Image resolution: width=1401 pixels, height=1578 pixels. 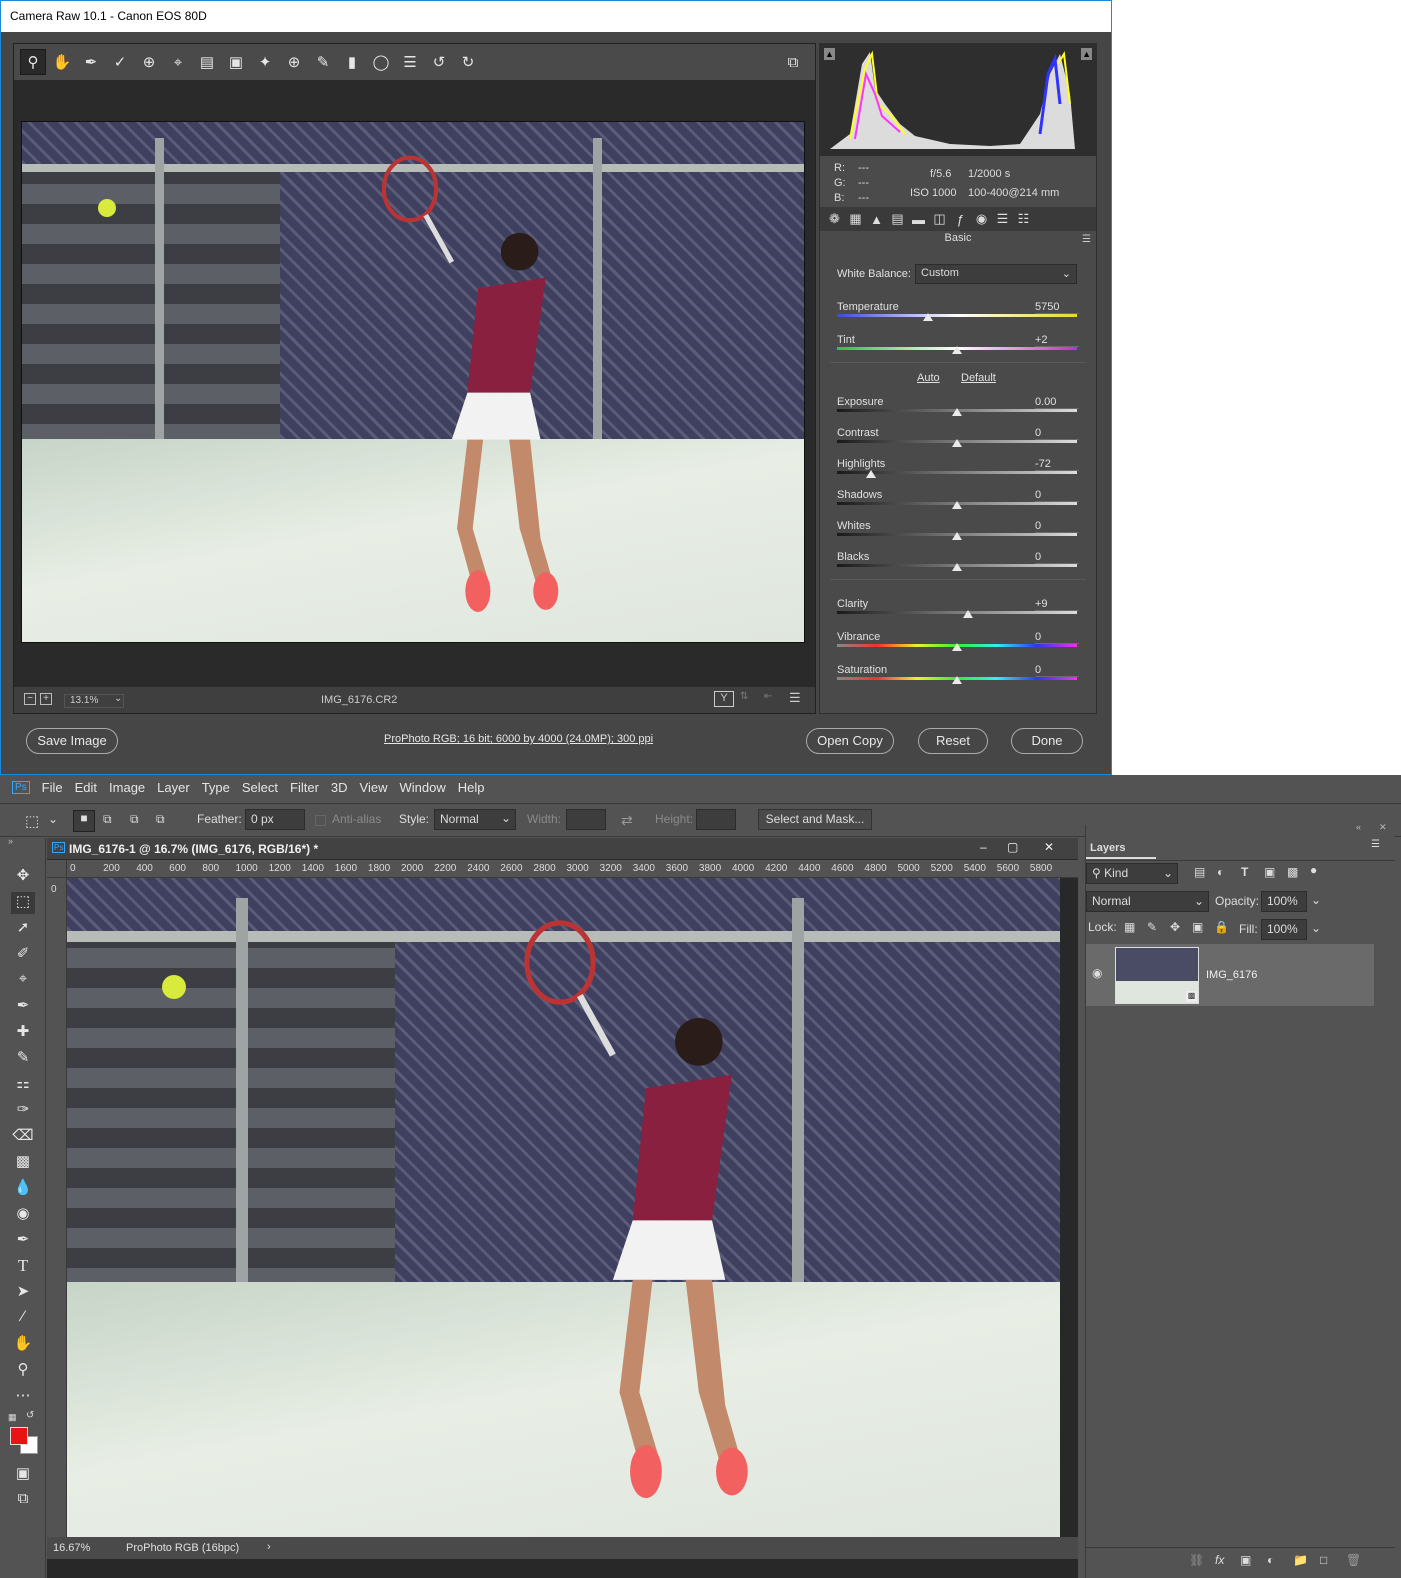 I want to click on menu-3d: 3D, so click(x=339, y=787).